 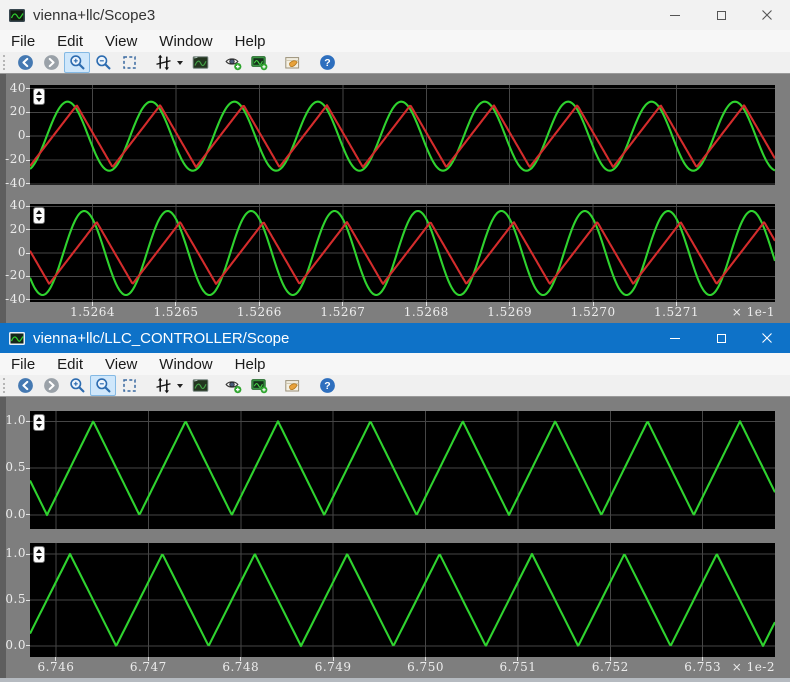 I want to click on scope-window-icon, so click(x=259, y=385).